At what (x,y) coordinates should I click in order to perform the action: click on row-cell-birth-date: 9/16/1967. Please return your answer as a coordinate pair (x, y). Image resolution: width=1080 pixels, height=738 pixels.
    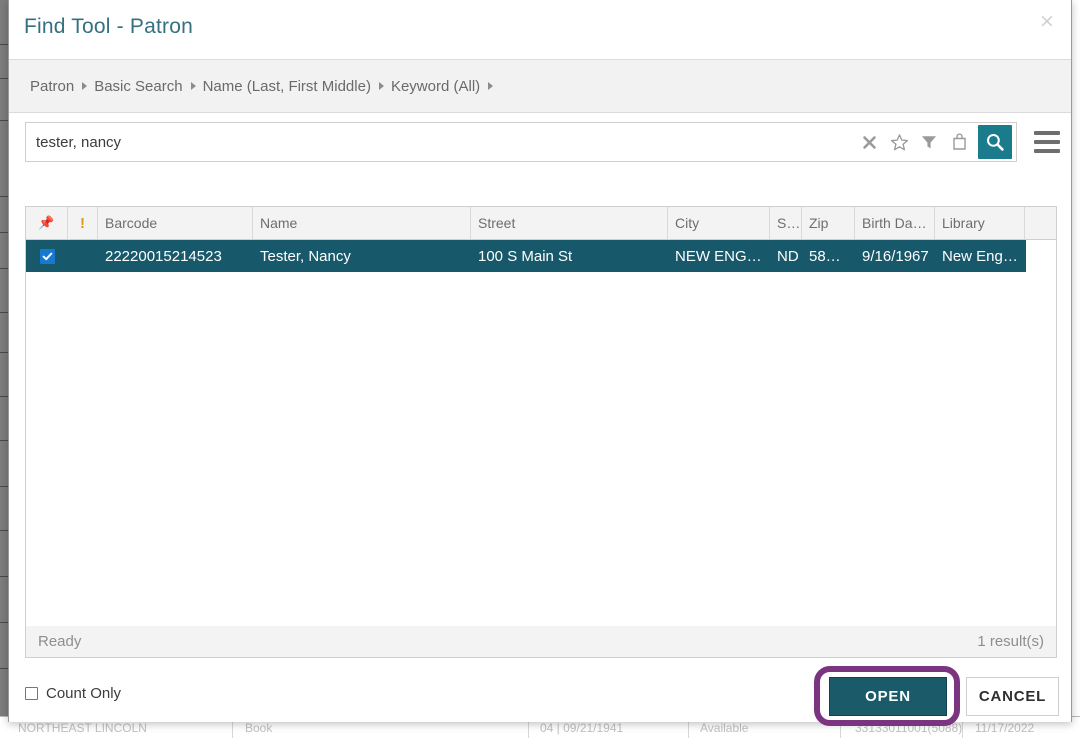
    Looking at the image, I should click on (895, 256).